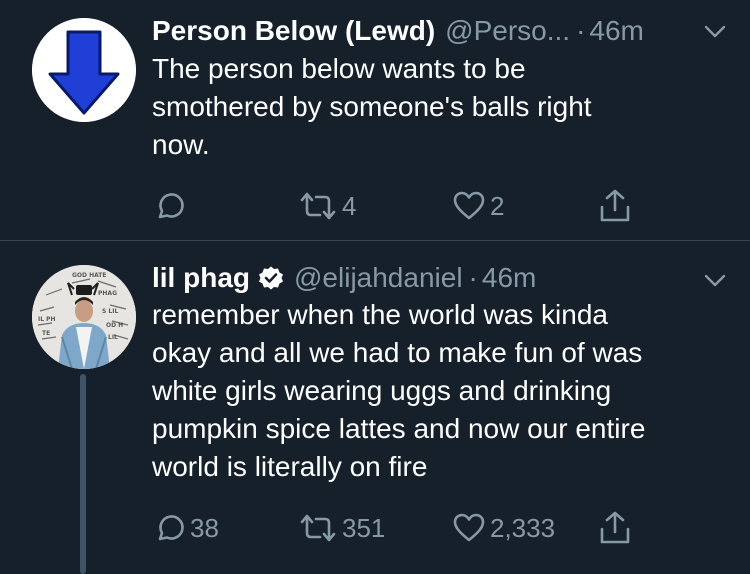 Image resolution: width=750 pixels, height=574 pixels. I want to click on retweet-count: 351, so click(364, 527).